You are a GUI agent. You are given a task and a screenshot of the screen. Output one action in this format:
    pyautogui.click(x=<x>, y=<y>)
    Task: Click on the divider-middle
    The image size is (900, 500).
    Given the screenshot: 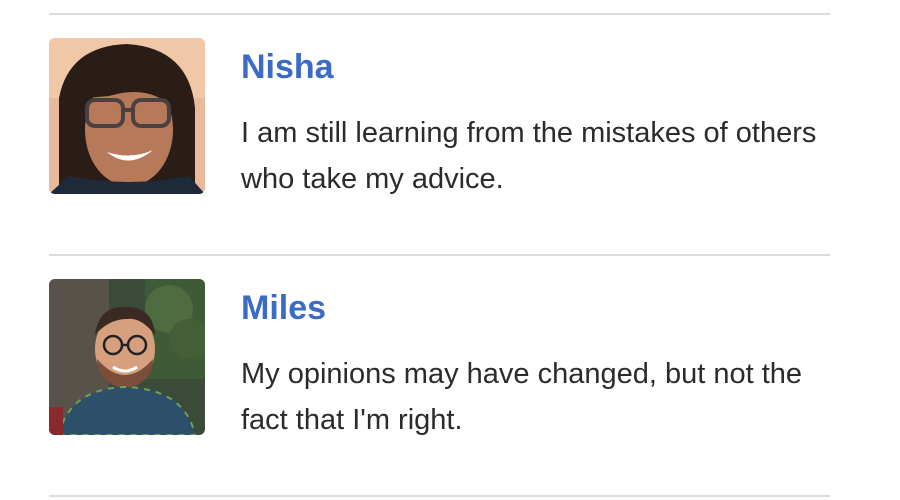 What is the action you would take?
    pyautogui.click(x=439, y=255)
    